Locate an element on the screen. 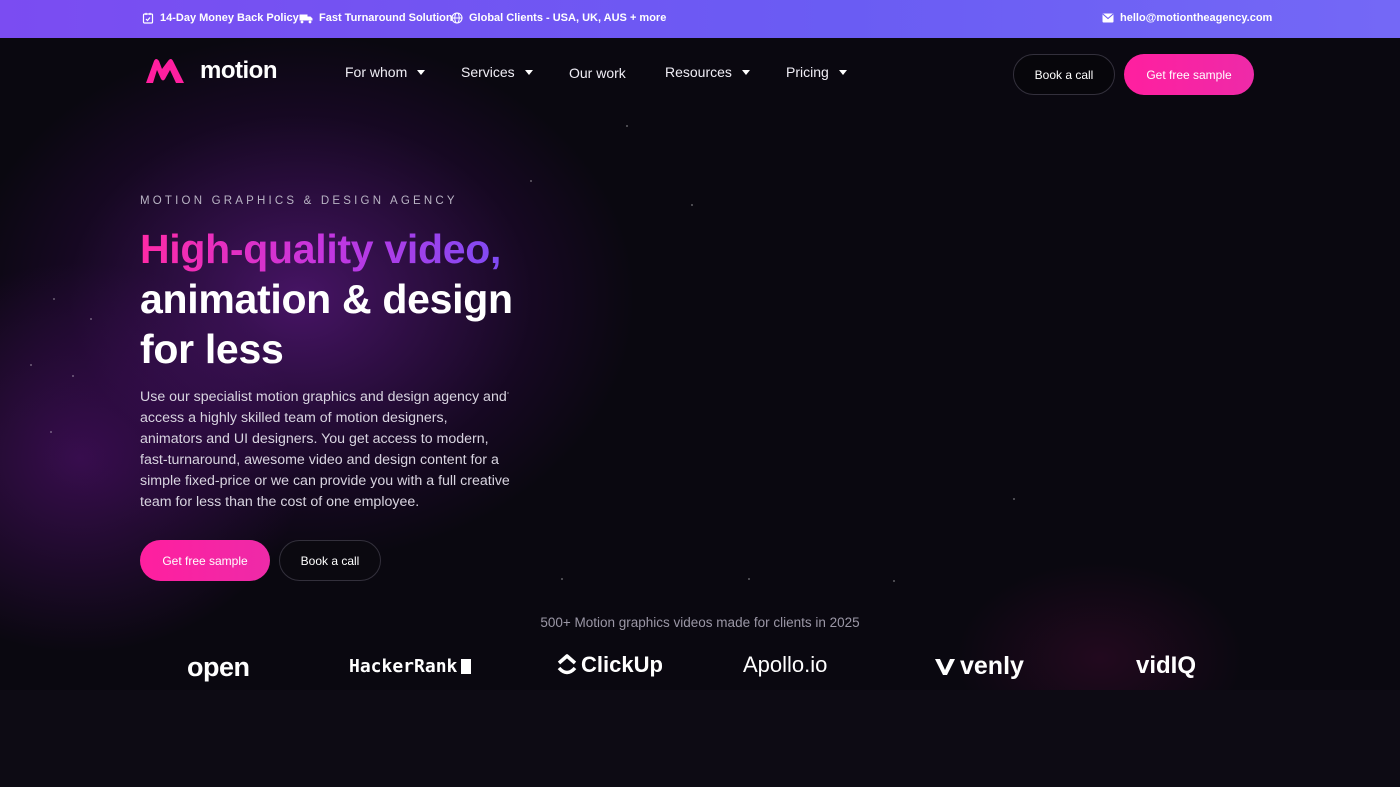 This screenshot has height=787, width=1400. hero-book-call-button: Book a call is located at coordinates (330, 560).